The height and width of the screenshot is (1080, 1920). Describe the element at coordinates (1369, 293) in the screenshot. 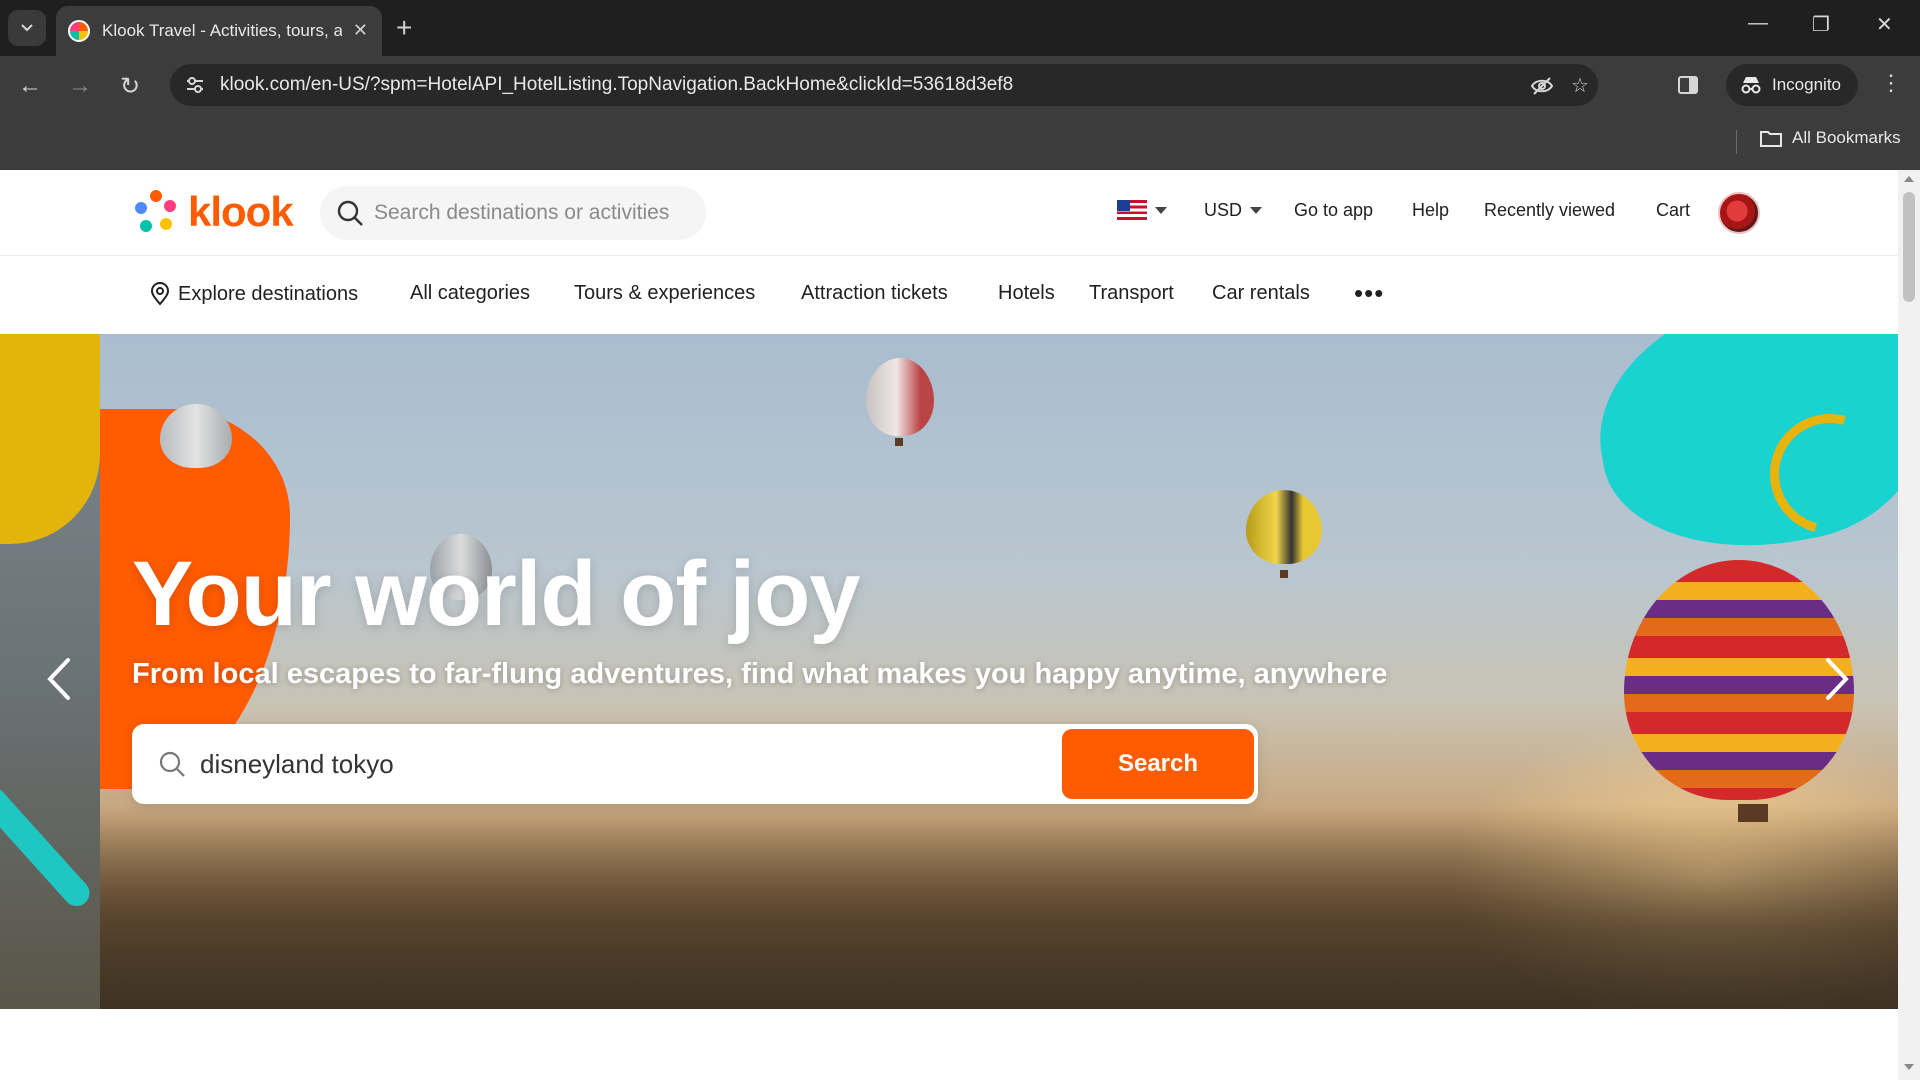

I see `nav-more-icon: •••` at that location.